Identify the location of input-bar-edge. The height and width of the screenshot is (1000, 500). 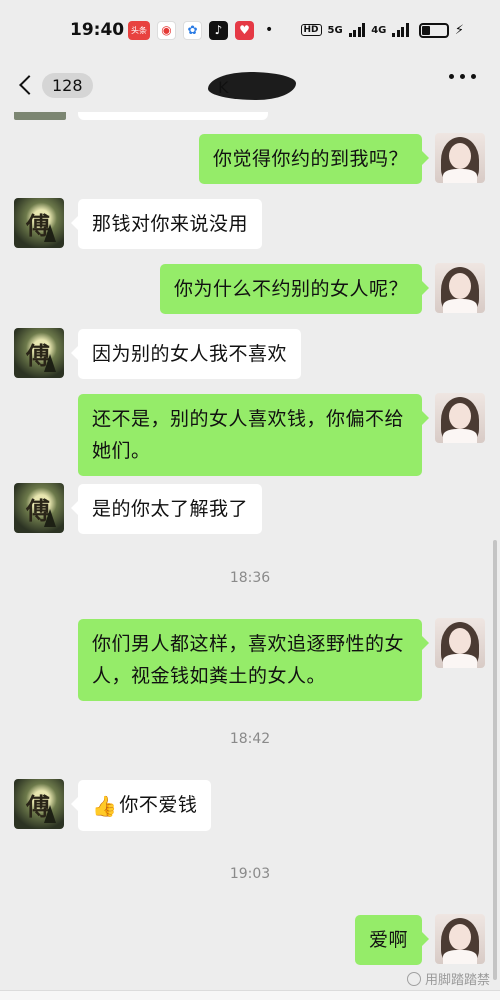
(250, 995).